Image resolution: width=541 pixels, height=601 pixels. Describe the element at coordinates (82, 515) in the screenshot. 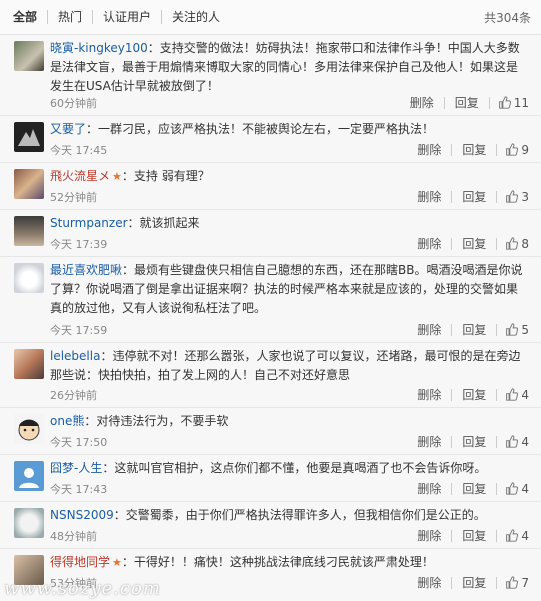

I see `comment-author: NSNS2009` at that location.